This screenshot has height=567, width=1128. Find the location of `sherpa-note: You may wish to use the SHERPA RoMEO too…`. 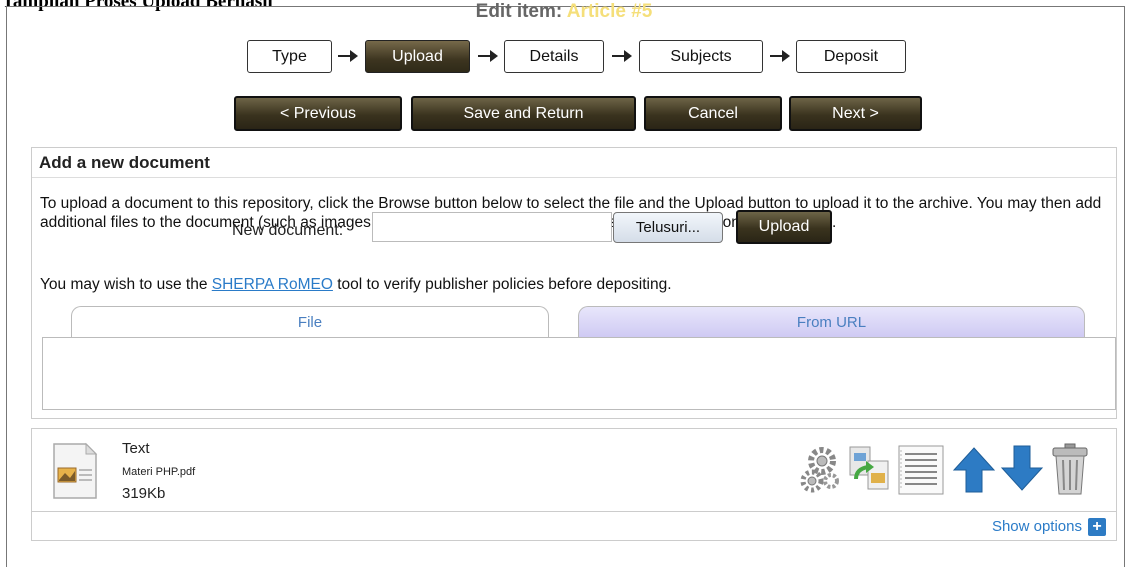

sherpa-note: You may wish to use the SHERPA RoMEO too… is located at coordinates (575, 285).